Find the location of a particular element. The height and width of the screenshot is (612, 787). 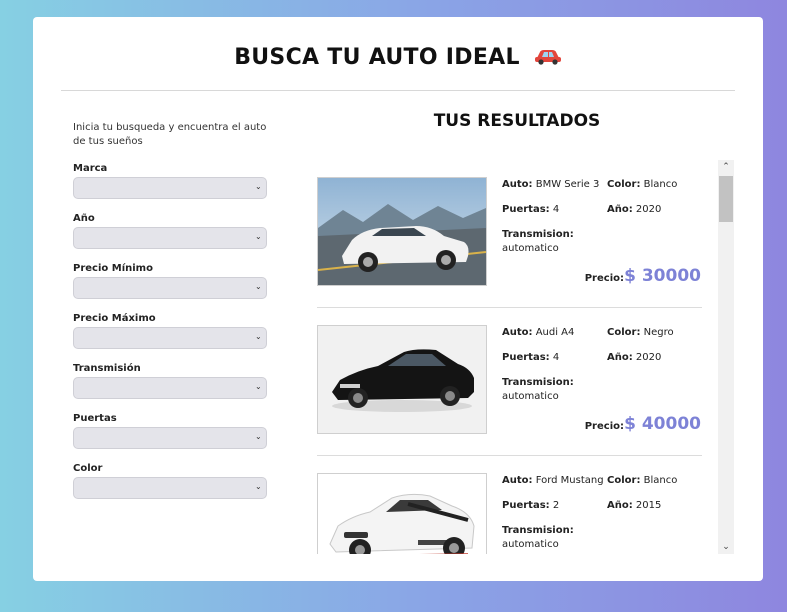

color-select: ⌄ is located at coordinates (170, 488).